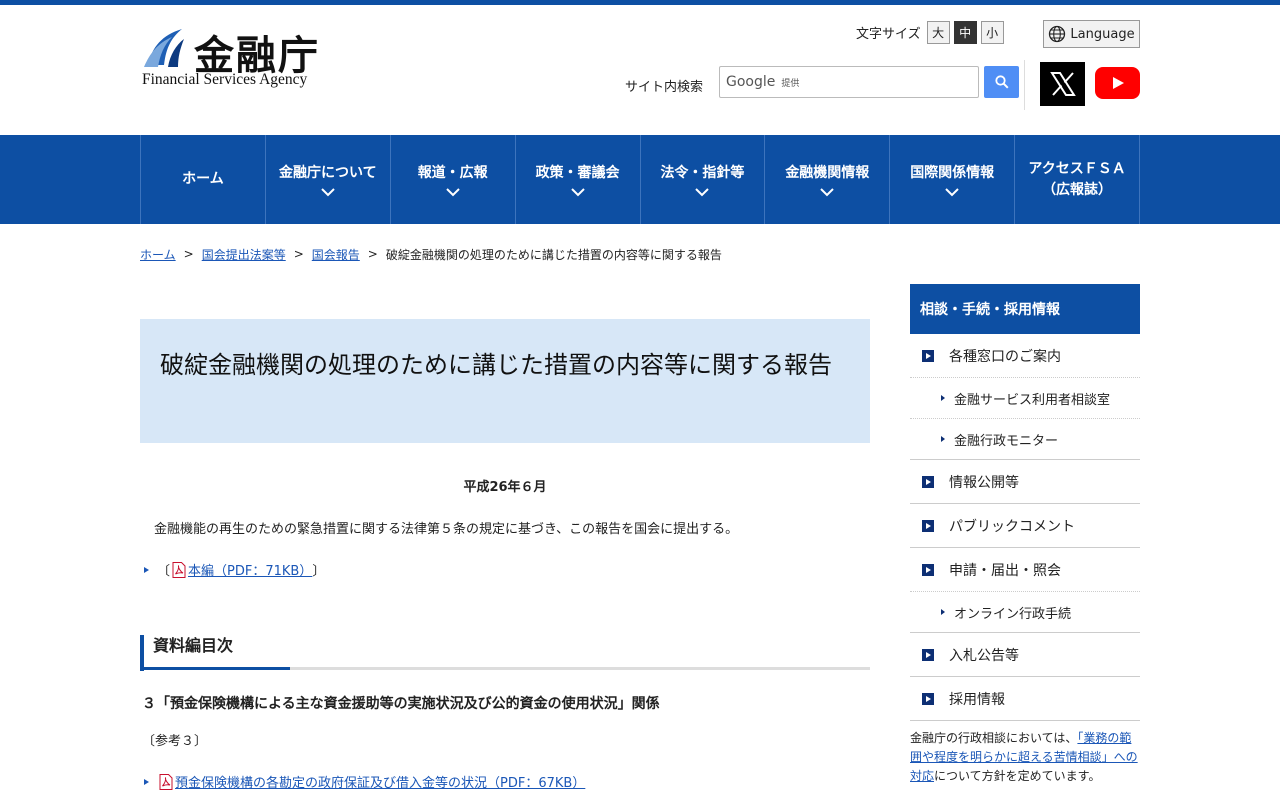  I want to click on page-title: 破綻金融機関の処理のために講じた措置の内容等に関する報告, so click(496, 365).